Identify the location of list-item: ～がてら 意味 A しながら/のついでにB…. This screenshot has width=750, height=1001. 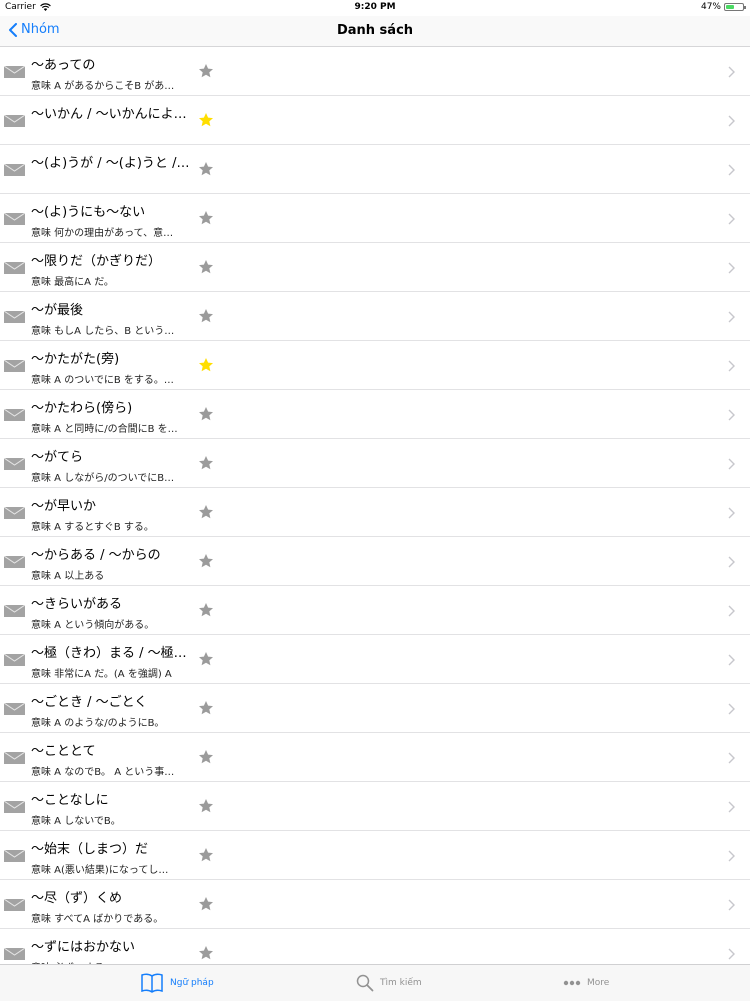
(375, 463).